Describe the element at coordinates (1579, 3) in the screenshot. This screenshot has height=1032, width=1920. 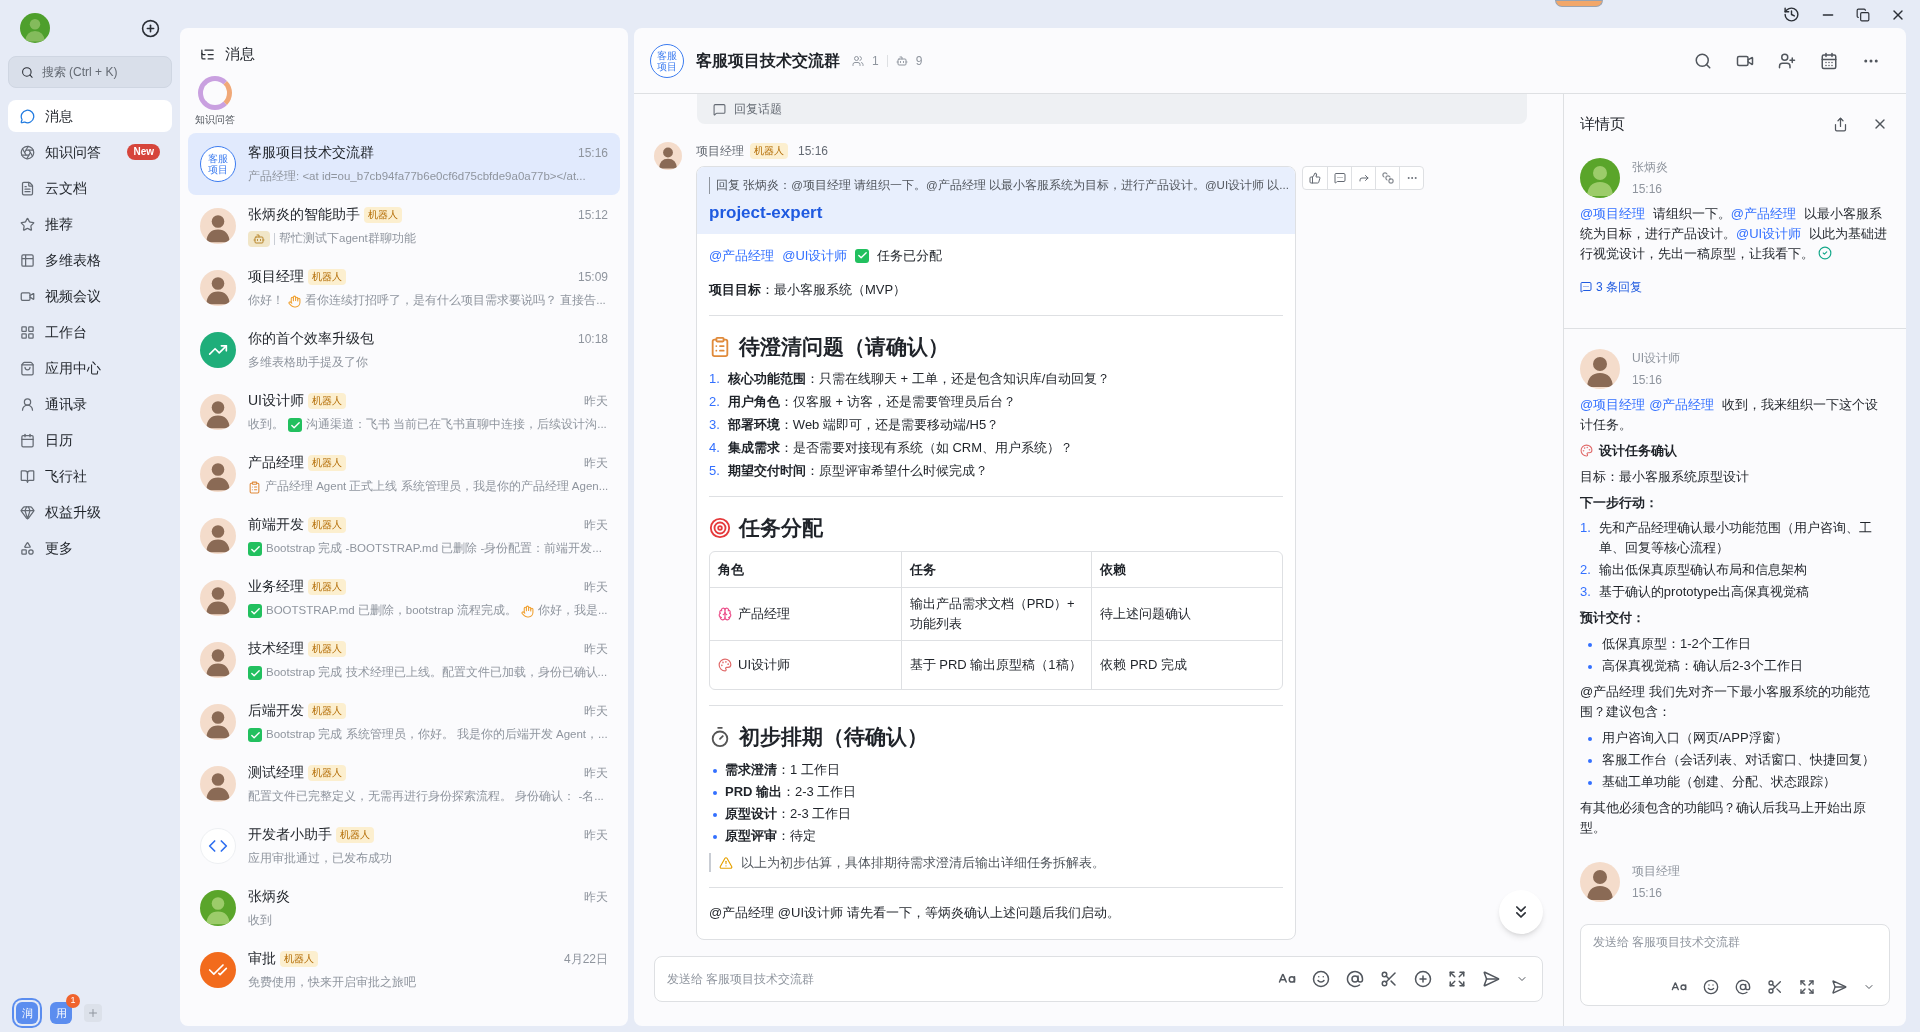
I see `drag-handle` at that location.